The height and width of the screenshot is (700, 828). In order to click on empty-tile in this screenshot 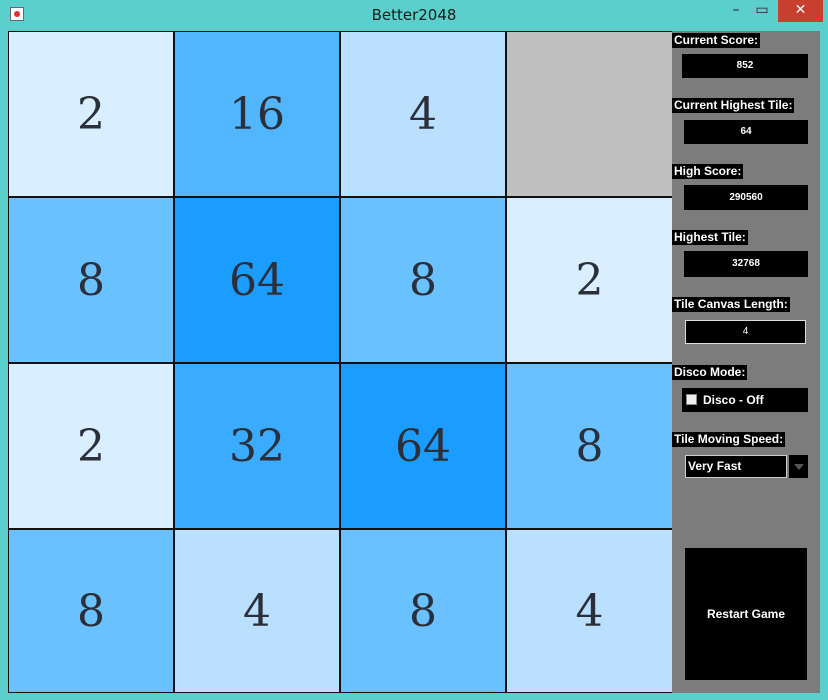, I will do `click(589, 114)`.